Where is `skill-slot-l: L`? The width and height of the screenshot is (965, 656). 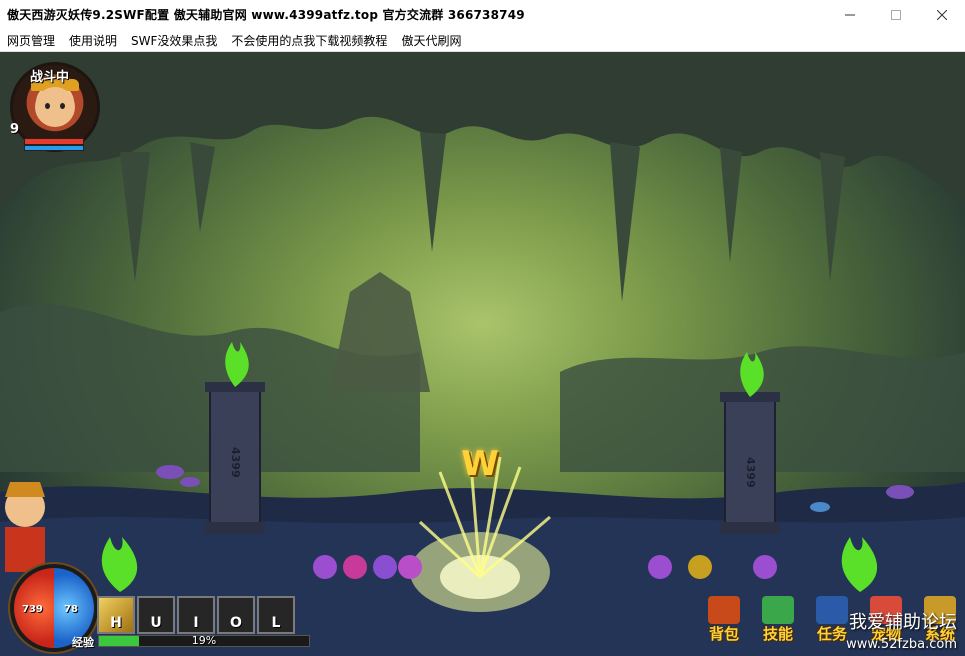 skill-slot-l: L is located at coordinates (276, 615).